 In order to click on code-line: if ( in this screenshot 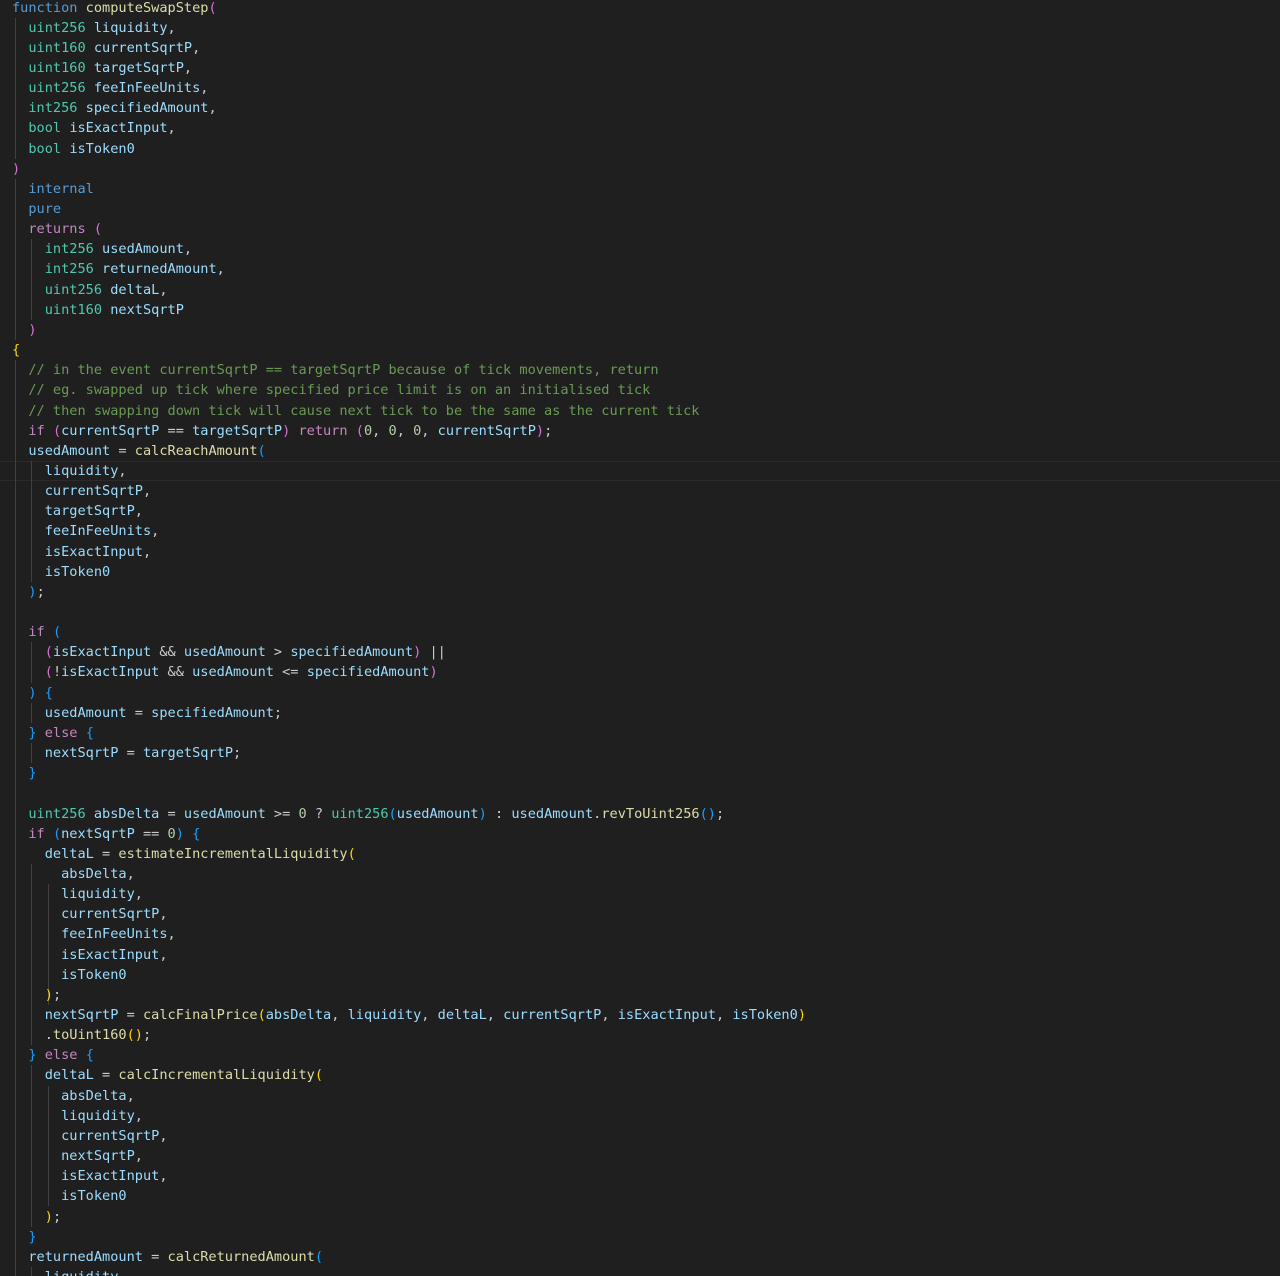, I will do `click(36, 632)`.